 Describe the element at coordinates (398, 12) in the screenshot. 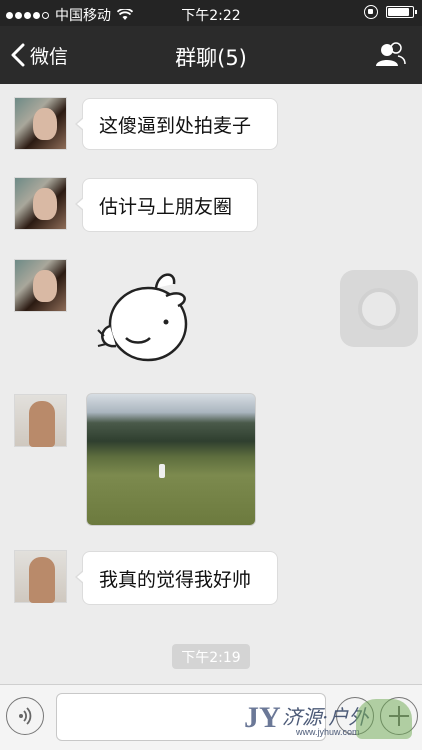

I see `battery-fill` at that location.